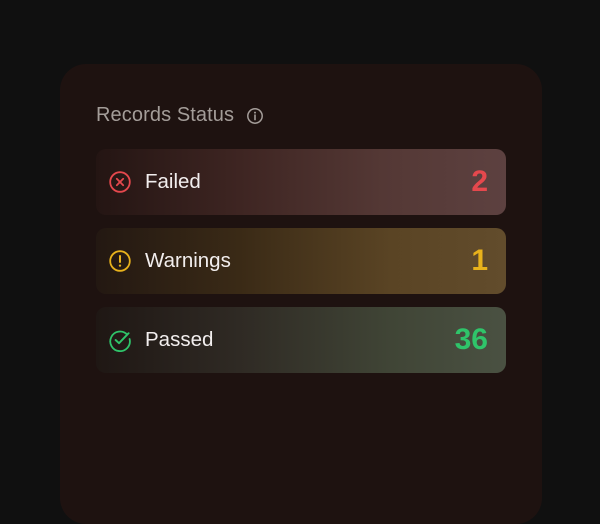  I want to click on card-header: Records Status, so click(180, 115).